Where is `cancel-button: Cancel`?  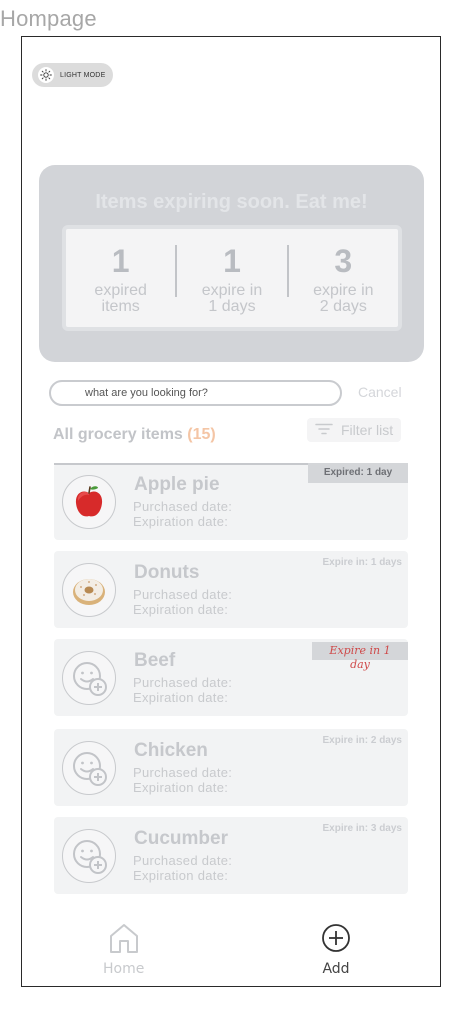 cancel-button: Cancel is located at coordinates (380, 392).